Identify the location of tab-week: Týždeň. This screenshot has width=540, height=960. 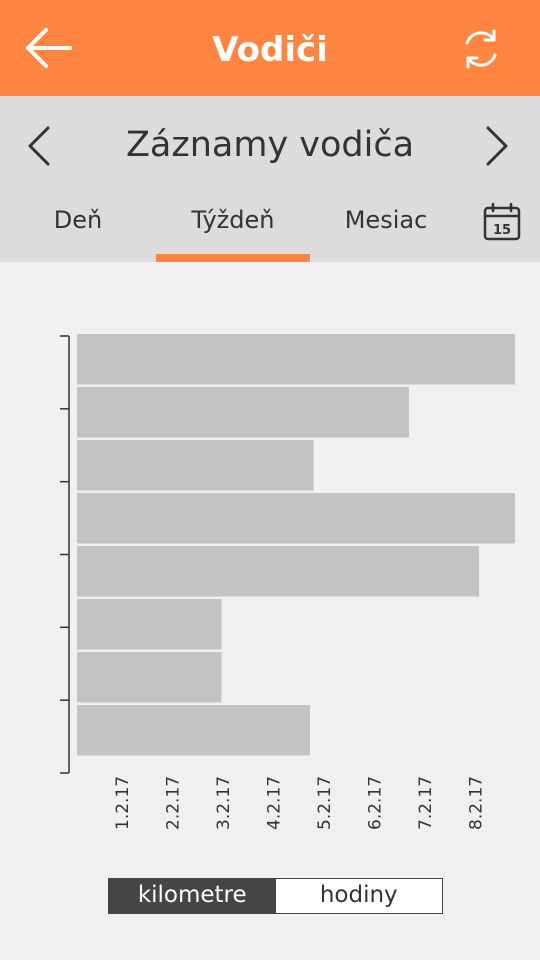
(233, 229).